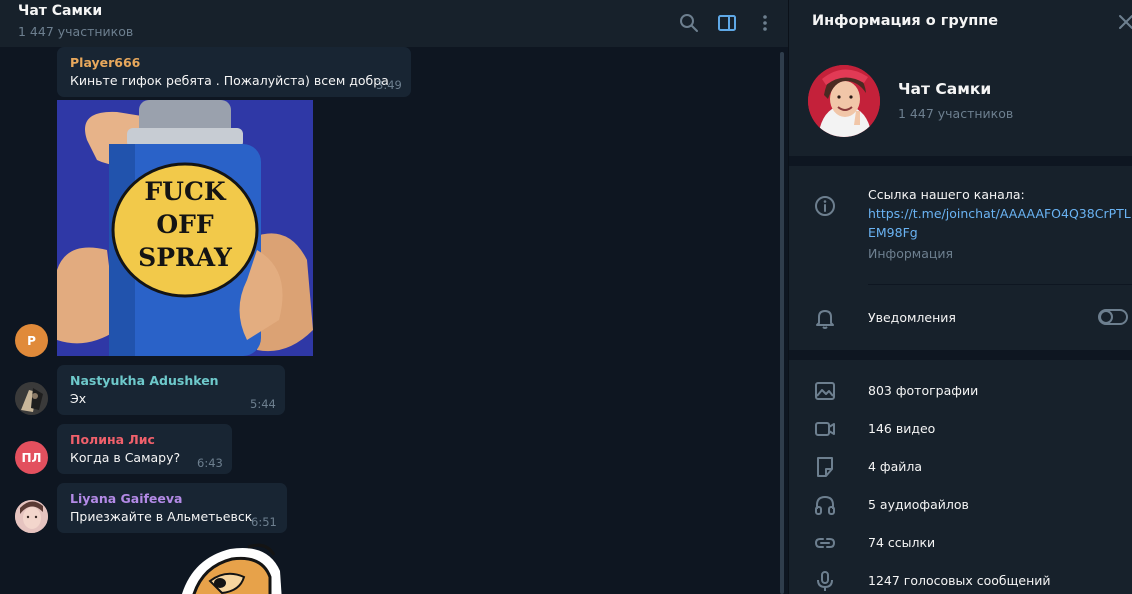 This screenshot has width=1132, height=594. Describe the element at coordinates (31, 457) in the screenshot. I see `avatar: ПЛ` at that location.